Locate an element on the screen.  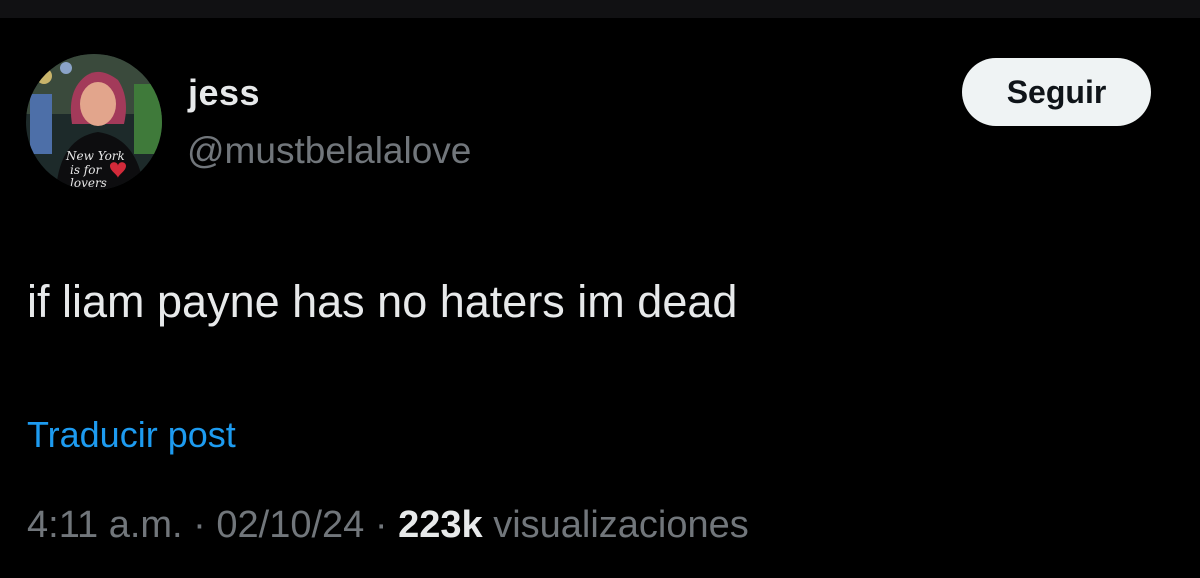
avatar: New York is for lovers is located at coordinates (94, 122).